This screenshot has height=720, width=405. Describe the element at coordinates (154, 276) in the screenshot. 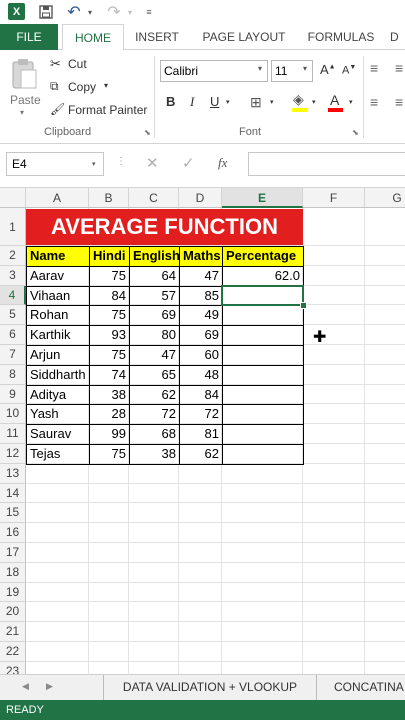

I see `data-cell-english: 64` at that location.